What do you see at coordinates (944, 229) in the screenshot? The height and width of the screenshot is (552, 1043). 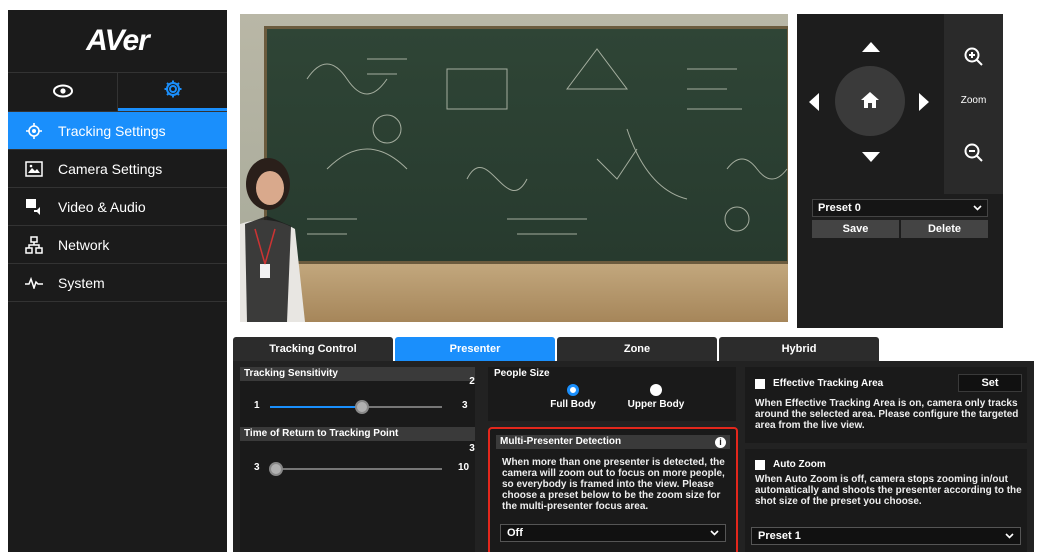 I see `delete-preset-button: Delete` at bounding box center [944, 229].